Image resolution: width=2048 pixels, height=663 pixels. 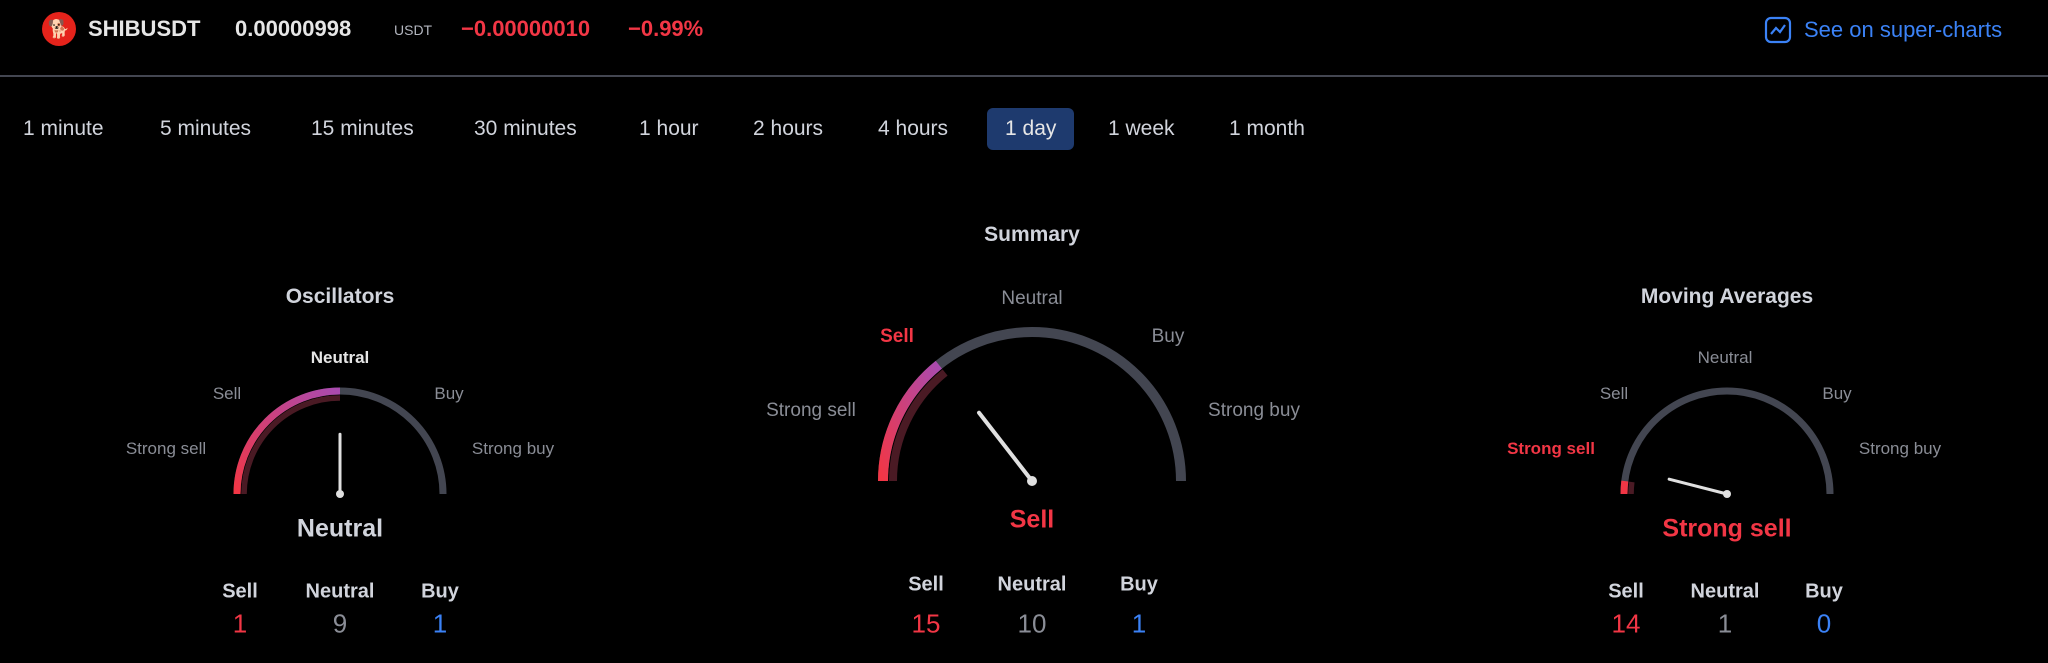 I want to click on count-value-sell: 1, so click(x=240, y=623).